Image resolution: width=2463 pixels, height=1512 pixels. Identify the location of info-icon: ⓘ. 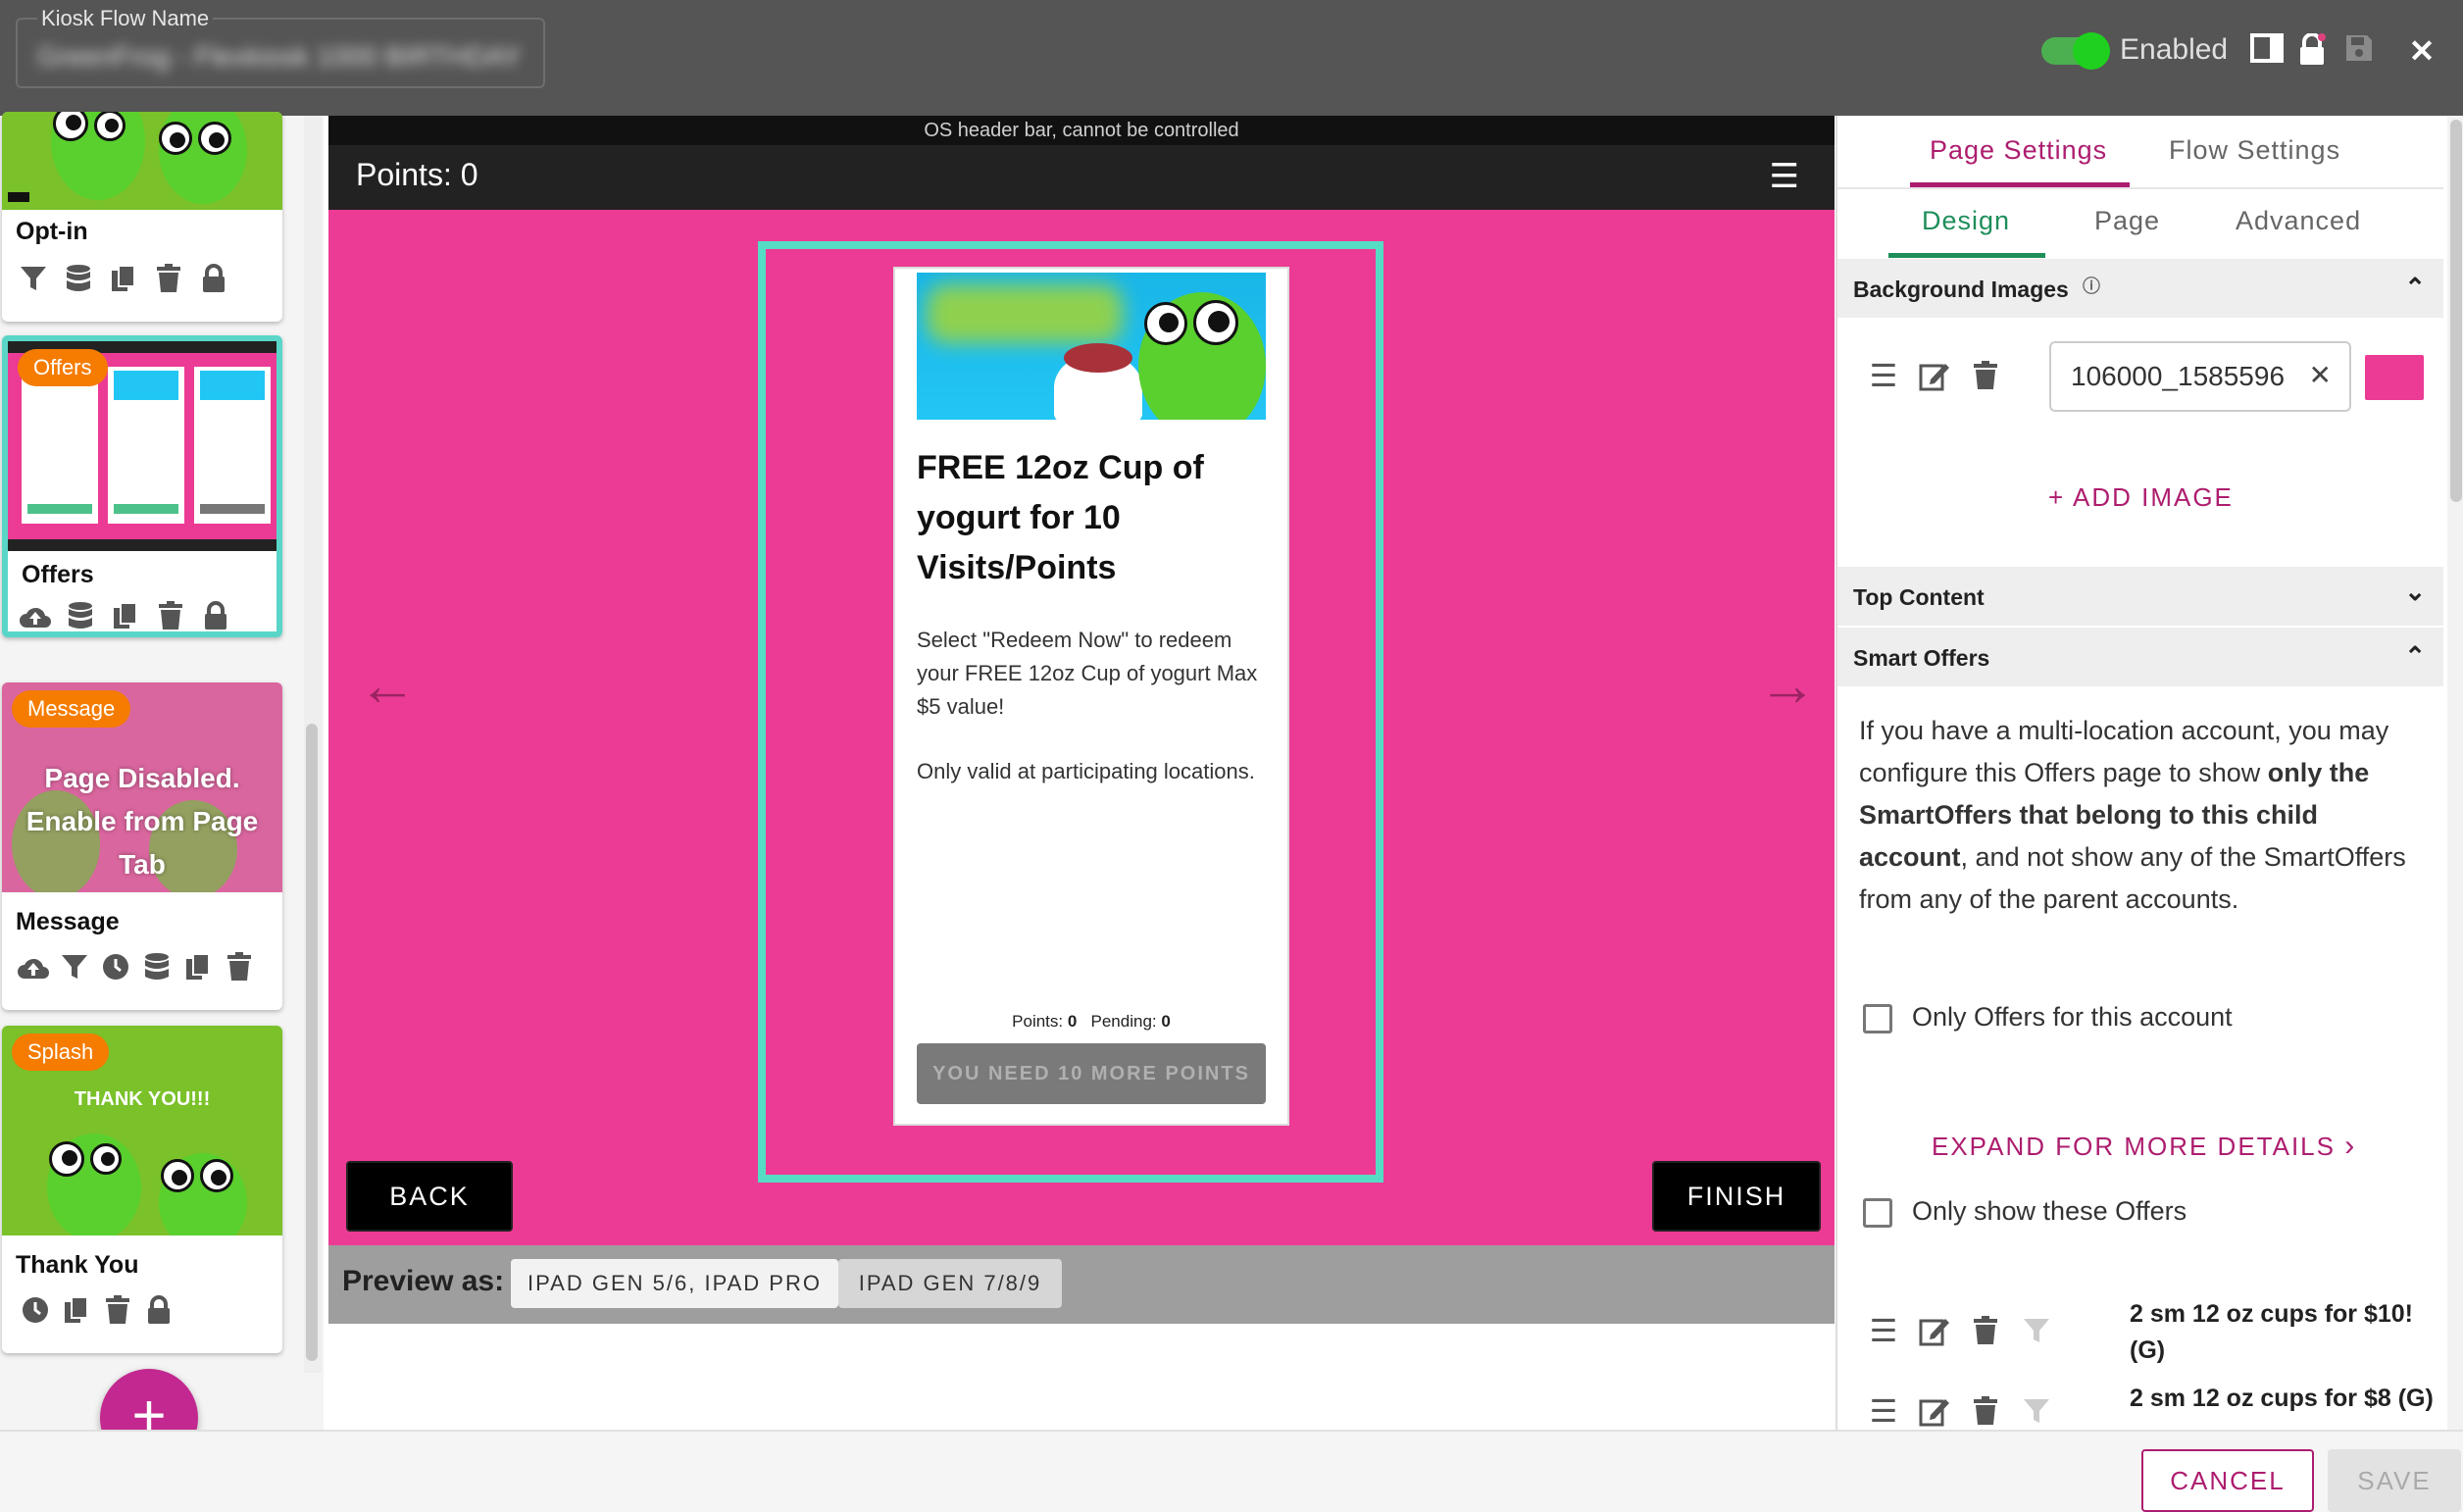
(2091, 285).